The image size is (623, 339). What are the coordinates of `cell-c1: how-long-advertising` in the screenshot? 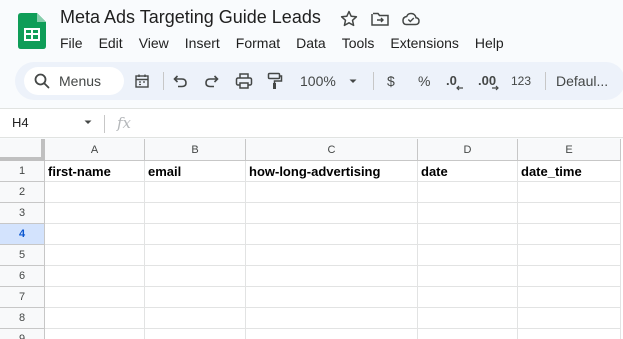 It's located at (332, 171).